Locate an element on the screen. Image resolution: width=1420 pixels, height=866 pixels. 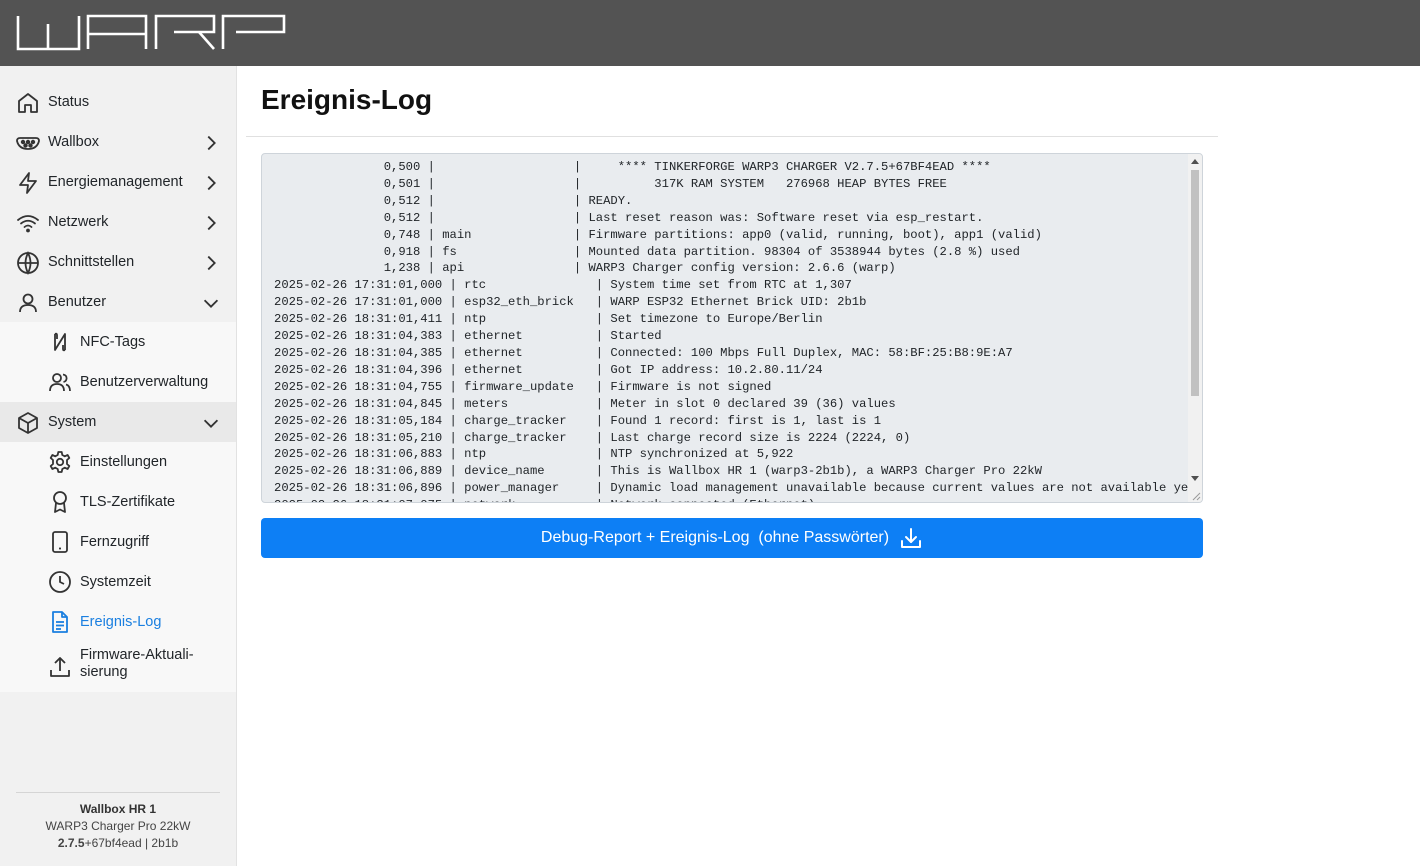
sidebar-item-label: Wallbox is located at coordinates (74, 142).